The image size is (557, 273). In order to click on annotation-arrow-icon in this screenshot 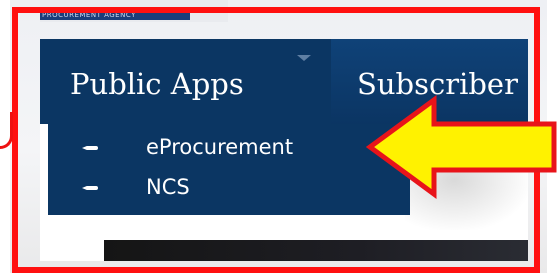, I will do `click(461, 147)`.